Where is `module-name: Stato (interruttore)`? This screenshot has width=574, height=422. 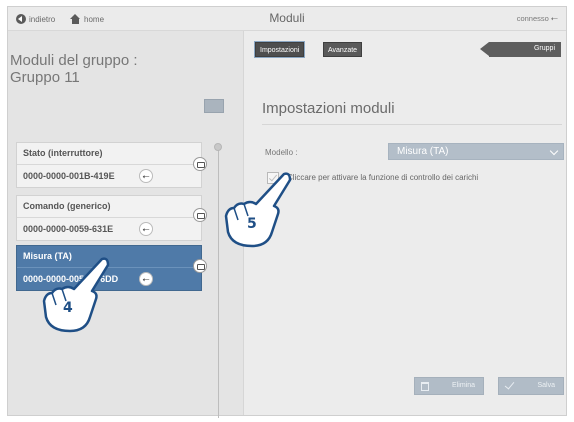 module-name: Stato (interruttore) is located at coordinates (63, 153).